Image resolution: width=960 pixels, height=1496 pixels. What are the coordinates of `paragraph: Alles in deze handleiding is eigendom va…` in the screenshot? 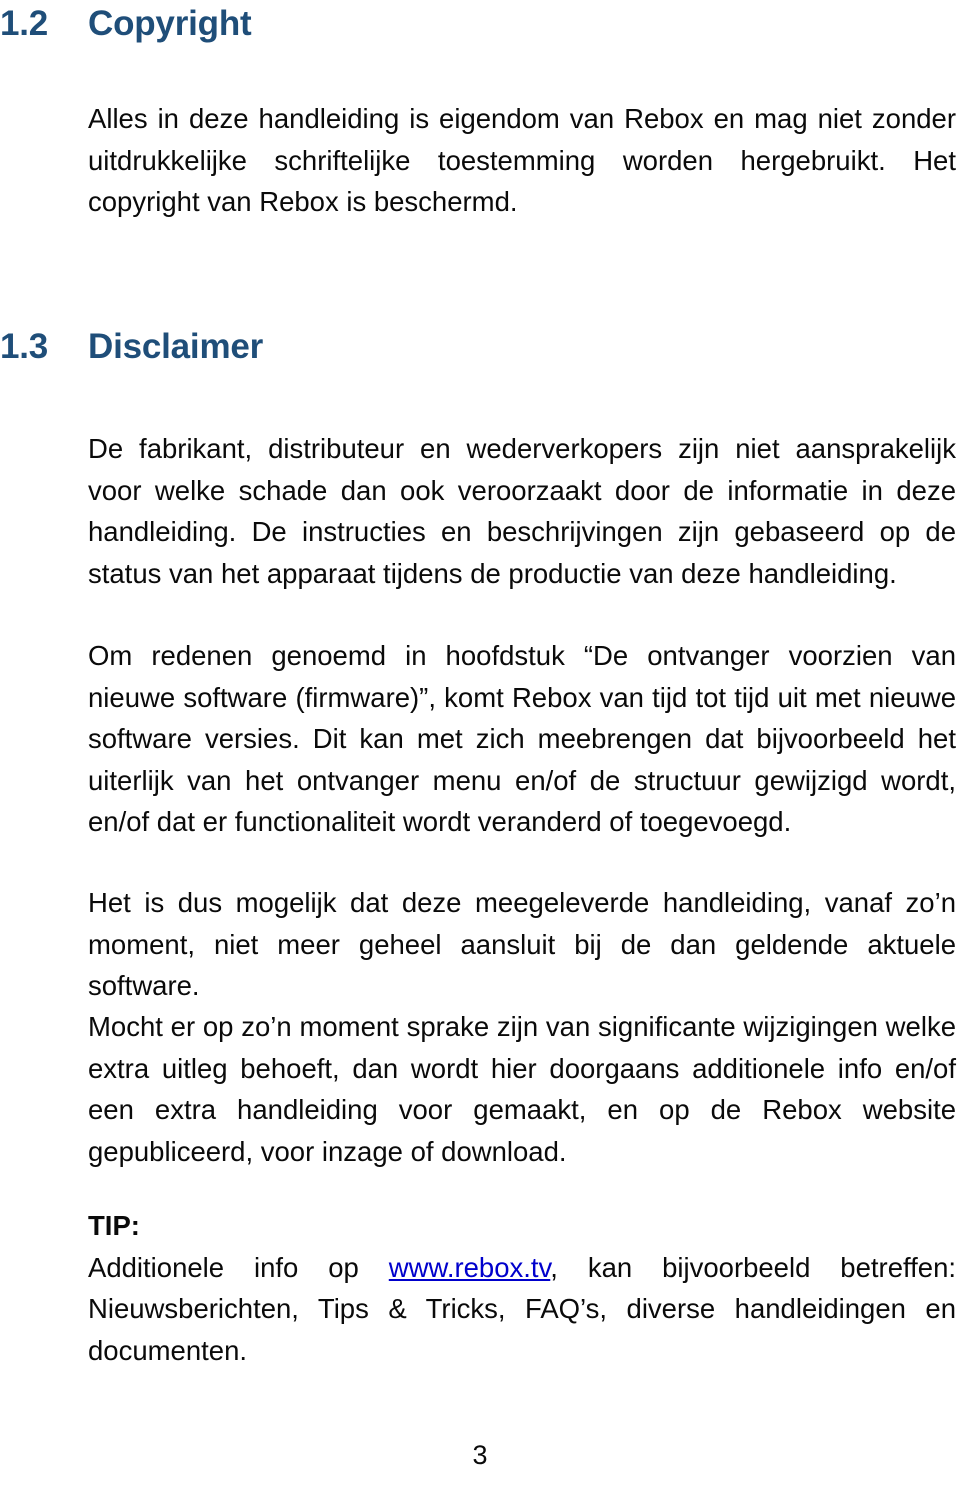 It's located at (522, 160).